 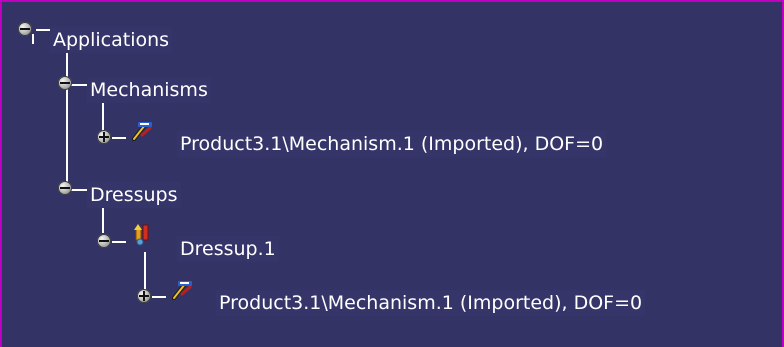 I want to click on collapse-toggle-mechanisms, so click(x=65, y=83).